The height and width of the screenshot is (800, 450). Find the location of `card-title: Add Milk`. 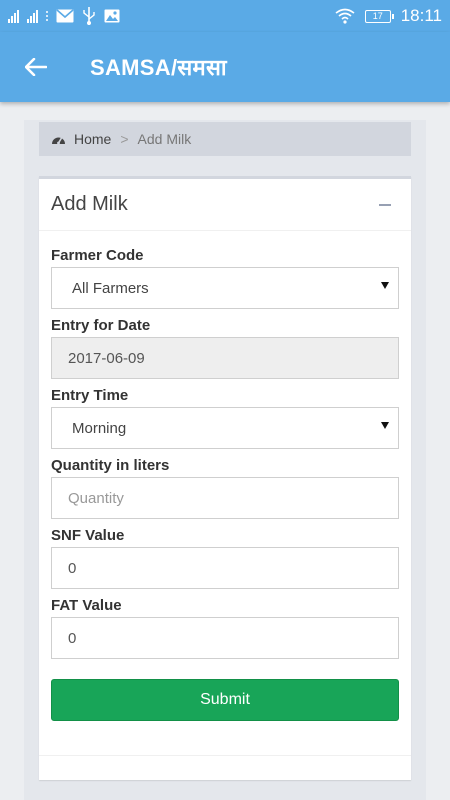

card-title: Add Milk is located at coordinates (89, 204).